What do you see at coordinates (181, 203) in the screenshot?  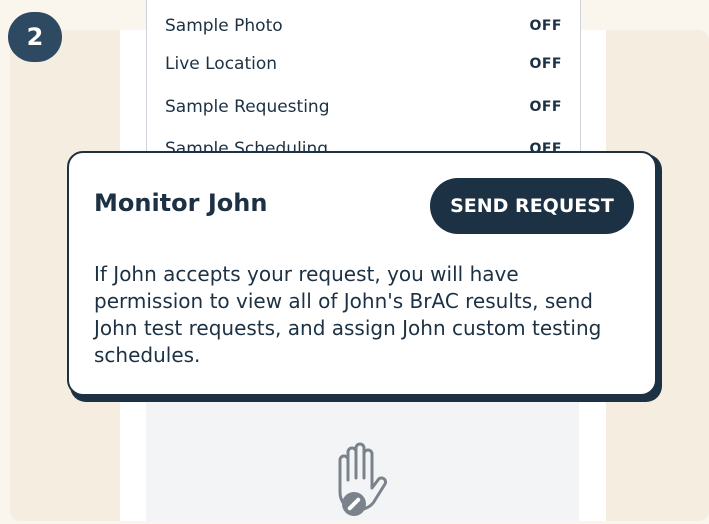 I see `card-title: Monitor John` at bounding box center [181, 203].